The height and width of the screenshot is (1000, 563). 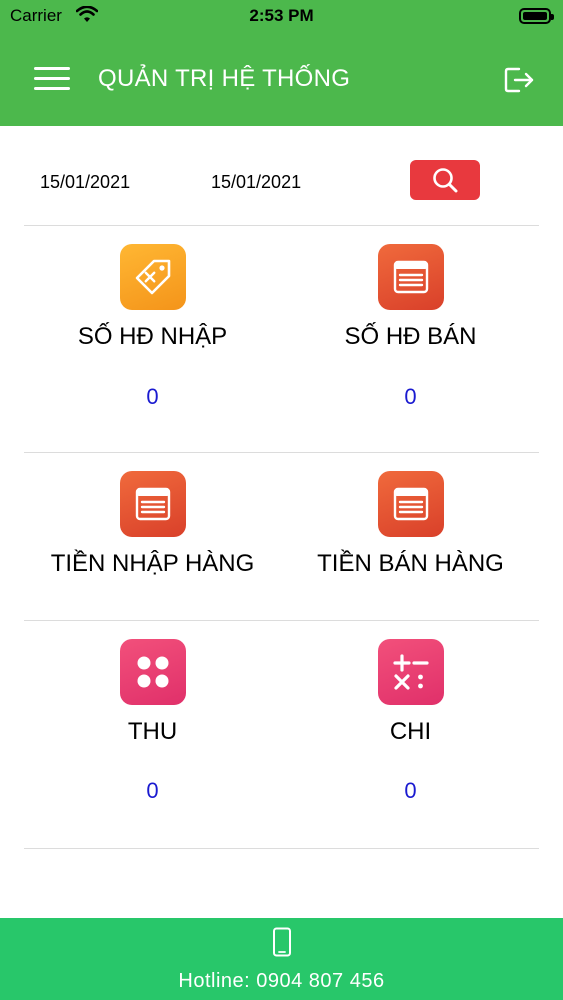 What do you see at coordinates (282, 942) in the screenshot?
I see `phone-icon` at bounding box center [282, 942].